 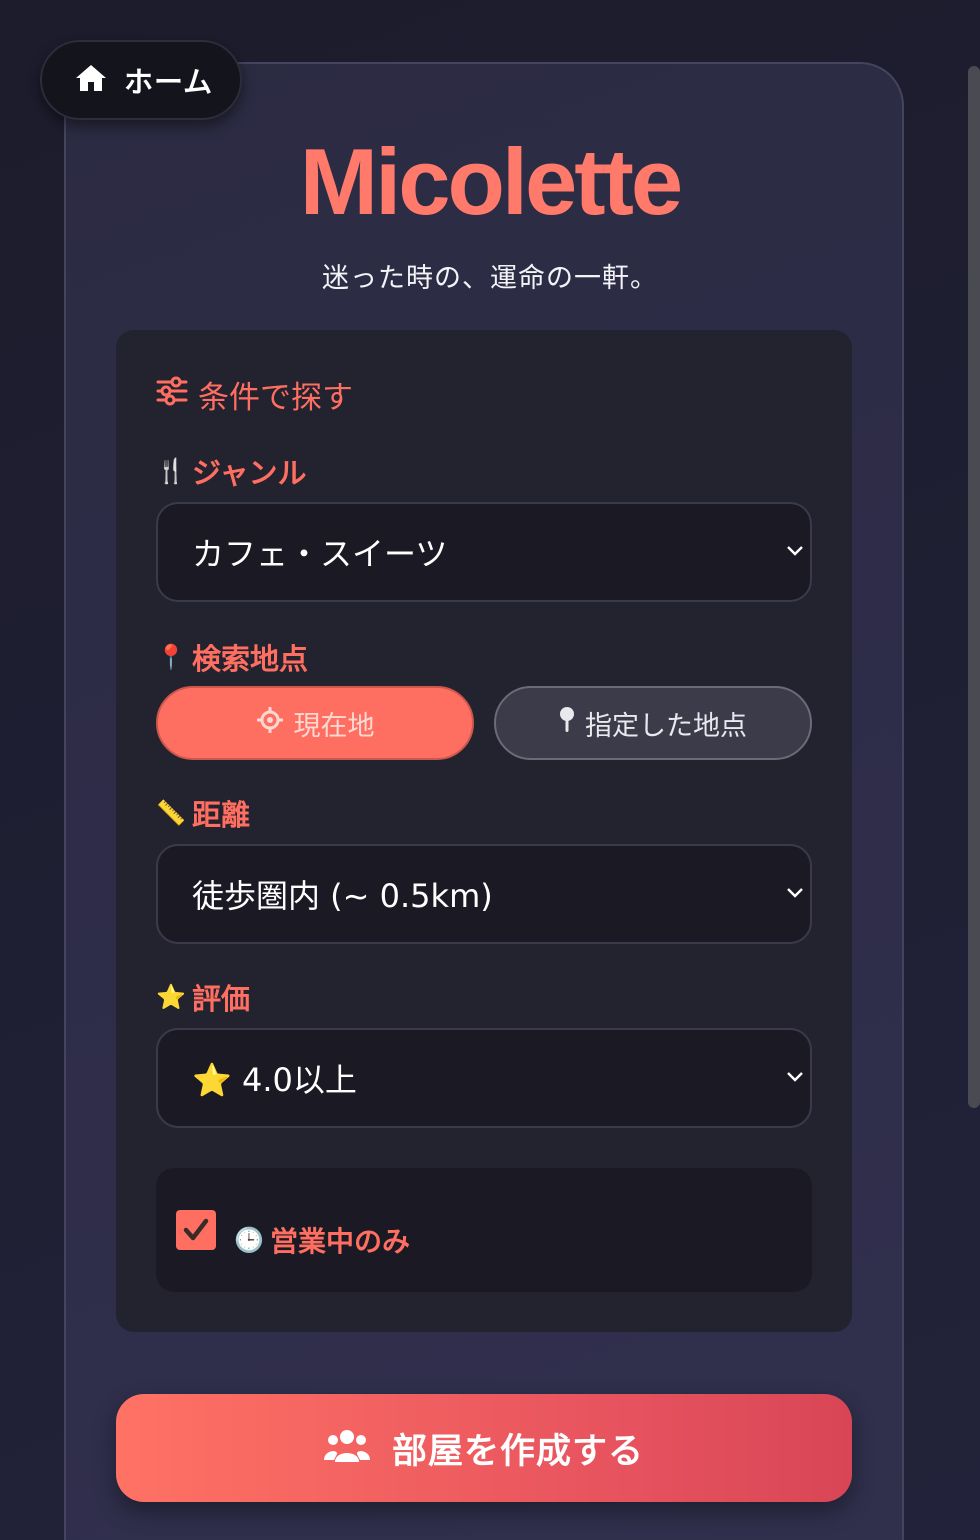 What do you see at coordinates (171, 997) in the screenshot?
I see `star-icon: ⭐` at bounding box center [171, 997].